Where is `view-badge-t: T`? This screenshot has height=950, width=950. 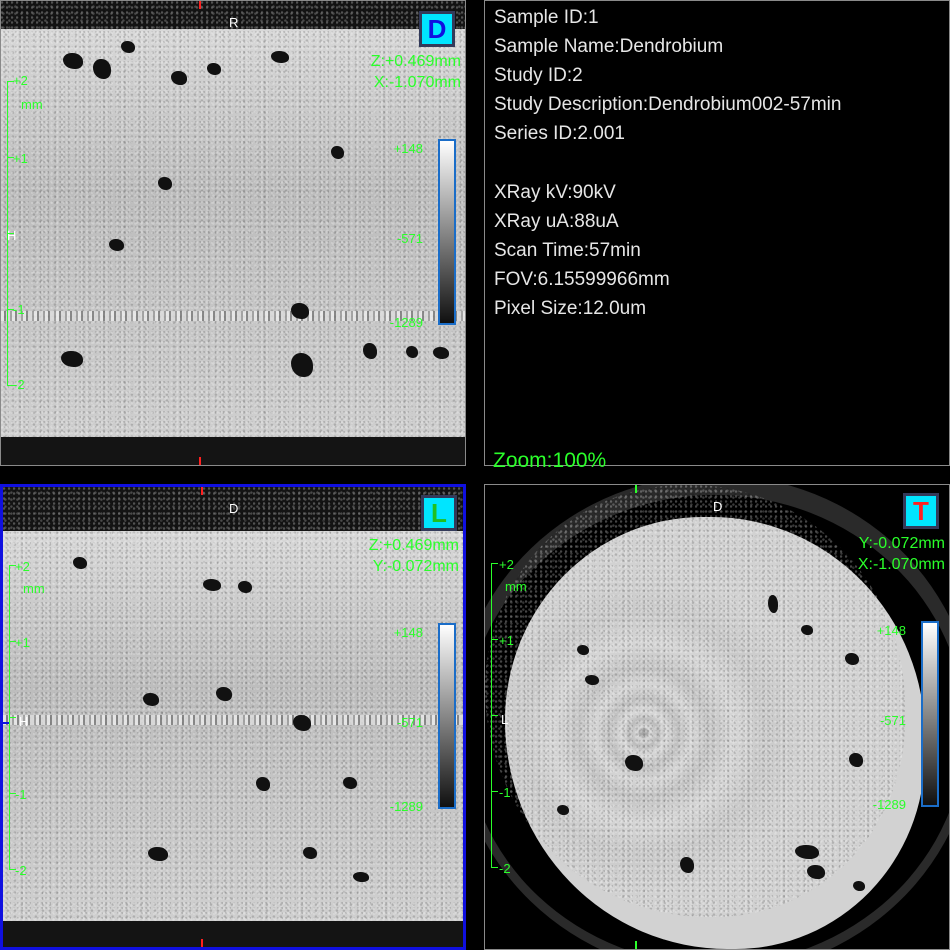 view-badge-t: T is located at coordinates (921, 511).